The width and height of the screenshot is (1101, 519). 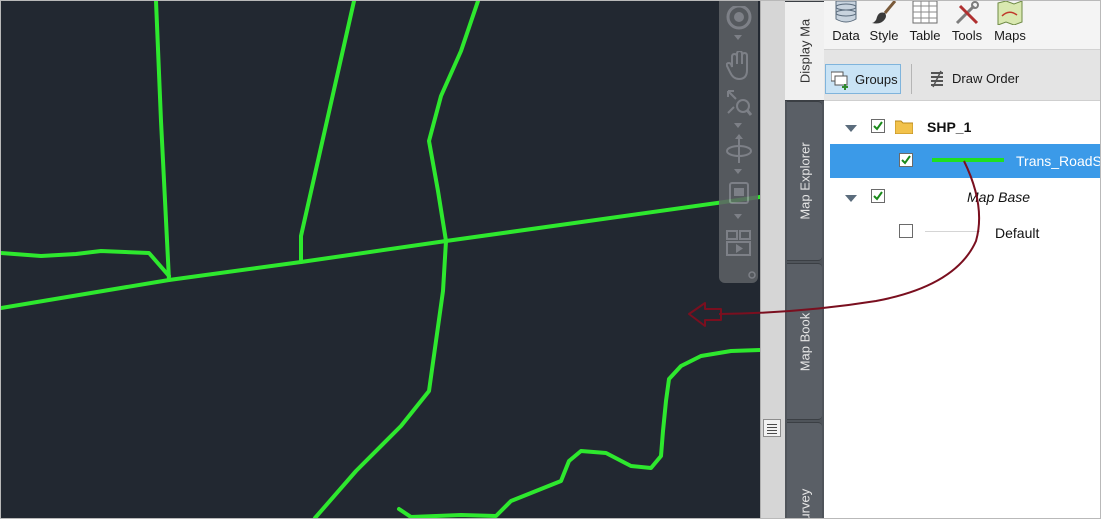 What do you see at coordinates (773, 259) in the screenshot?
I see `pane-splitter` at bounding box center [773, 259].